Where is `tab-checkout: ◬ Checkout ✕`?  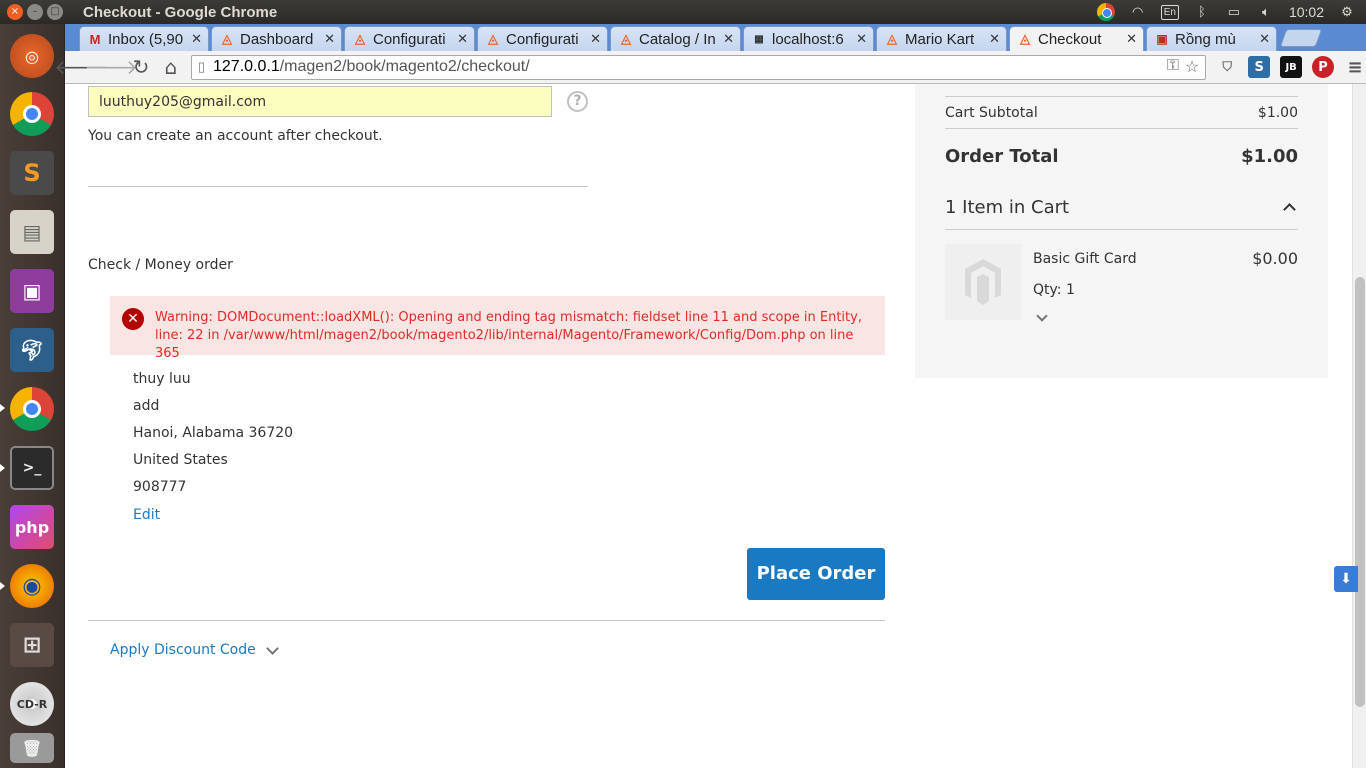 tab-checkout: ◬ Checkout ✕ is located at coordinates (1076, 38).